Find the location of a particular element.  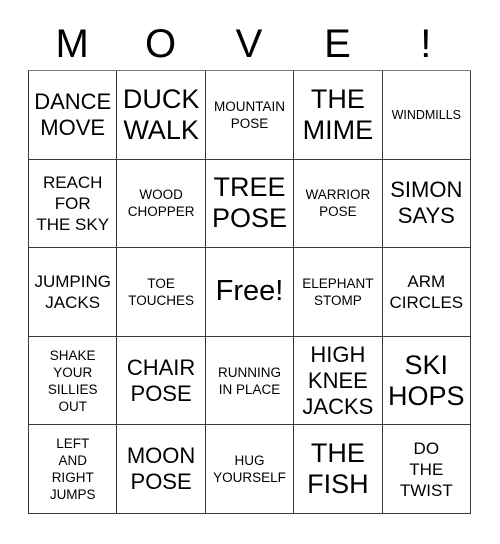

bingo-header-letter: V is located at coordinates (249, 44).